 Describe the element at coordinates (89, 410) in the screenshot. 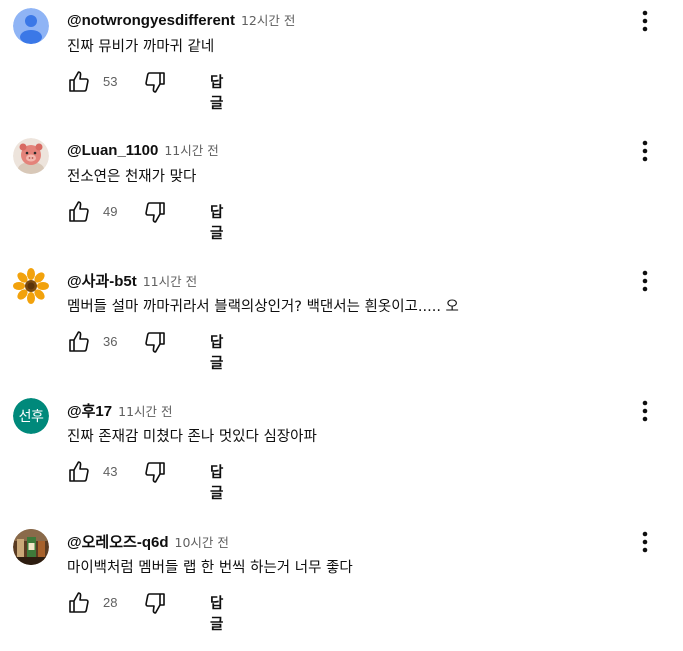

I see `author-name: @후17` at that location.